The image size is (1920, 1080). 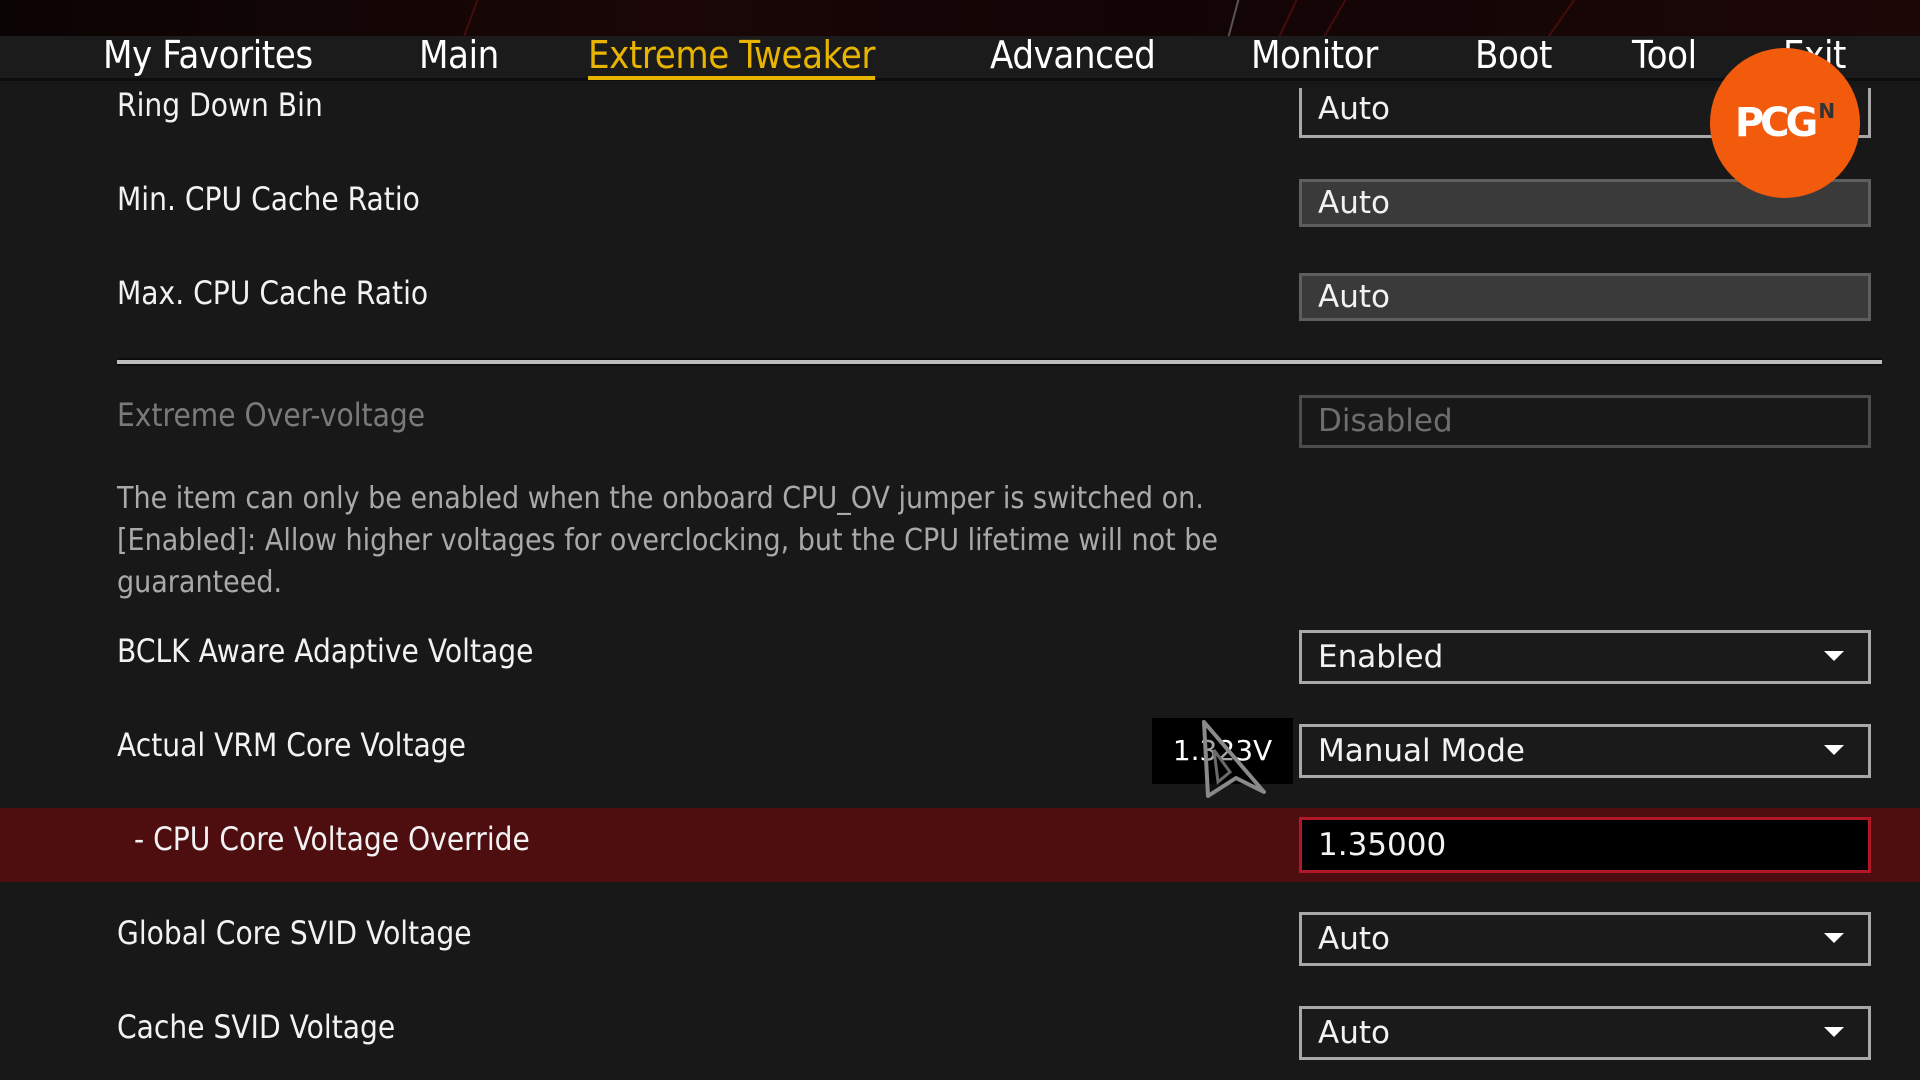 What do you see at coordinates (273, 293) in the screenshot?
I see `max-cpu-cache-ratio-label: Max. CPU Cache Ratio` at bounding box center [273, 293].